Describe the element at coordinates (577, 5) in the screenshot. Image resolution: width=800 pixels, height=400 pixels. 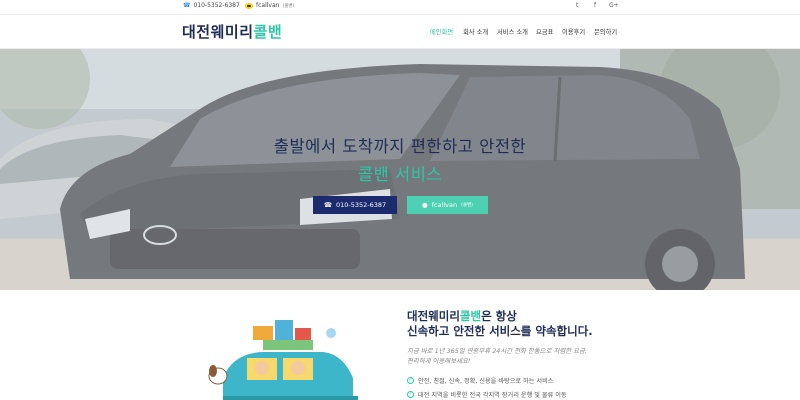
I see `twitter-icon: t` at that location.